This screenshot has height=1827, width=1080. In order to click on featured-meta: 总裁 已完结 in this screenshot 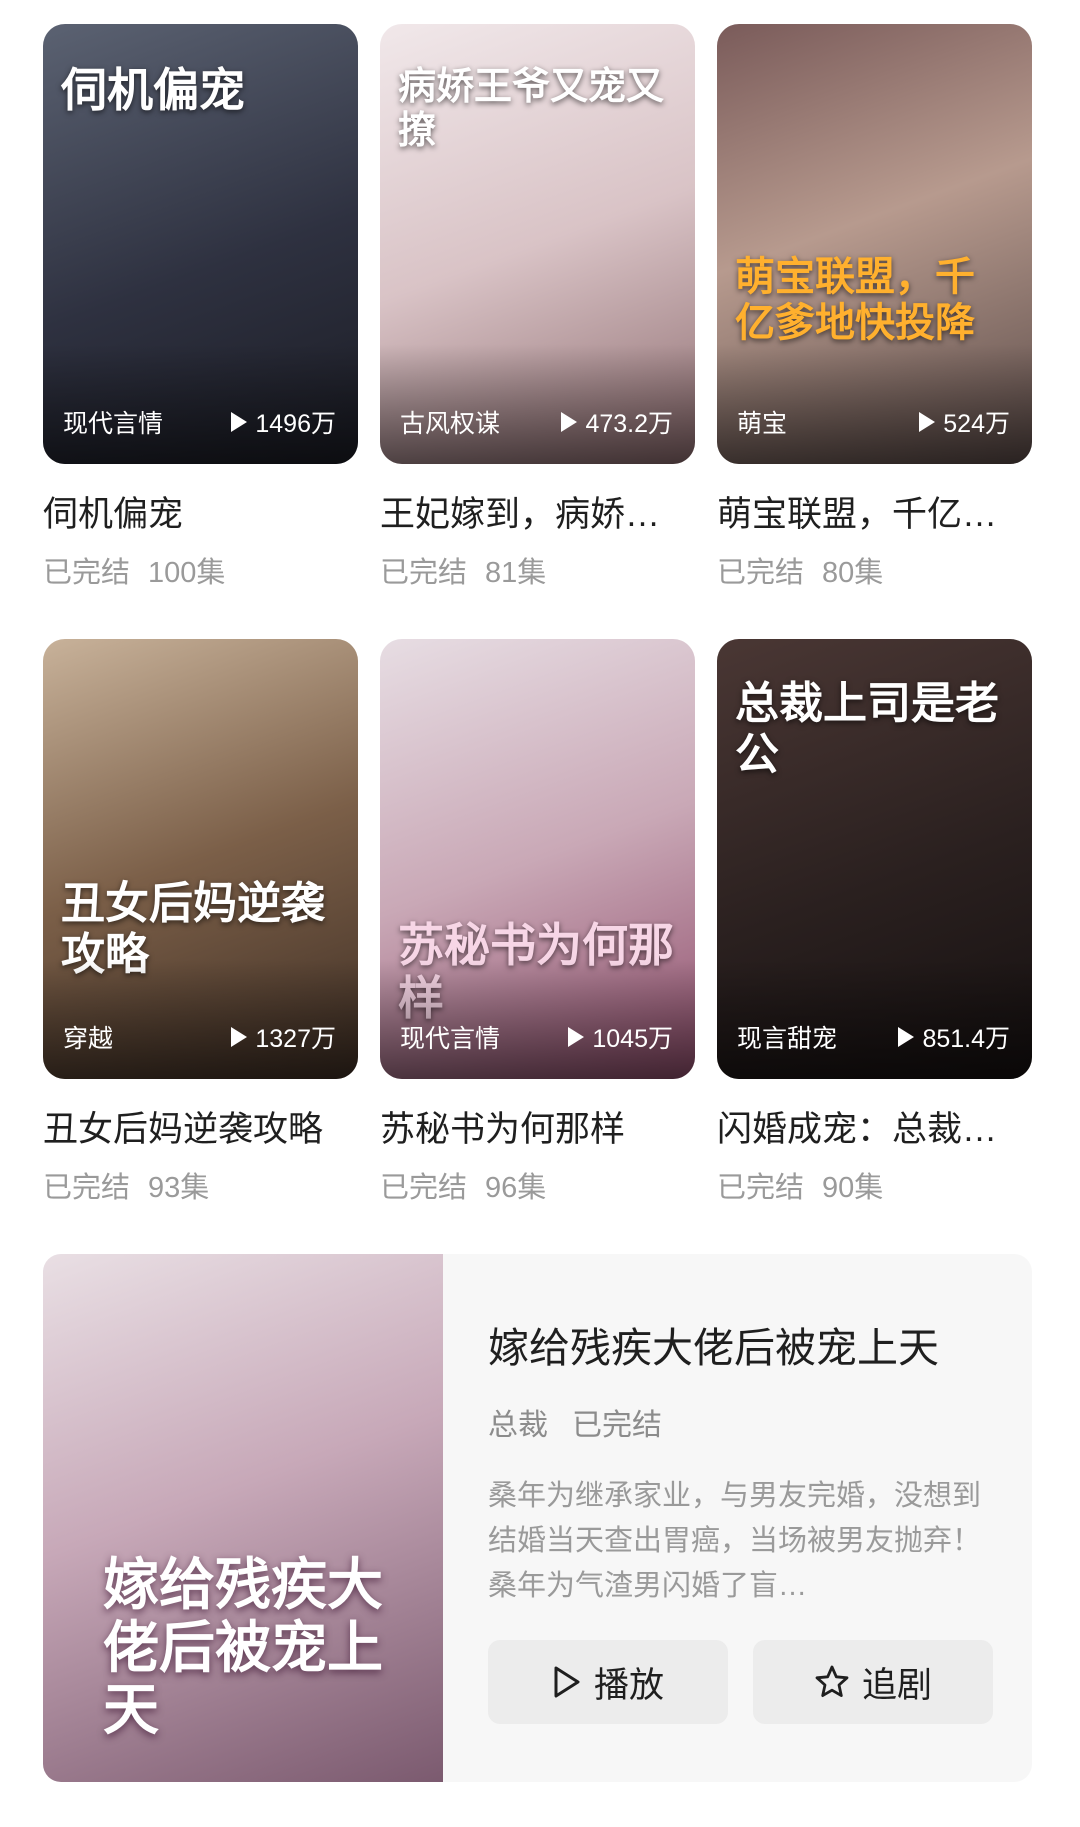, I will do `click(738, 1422)`.